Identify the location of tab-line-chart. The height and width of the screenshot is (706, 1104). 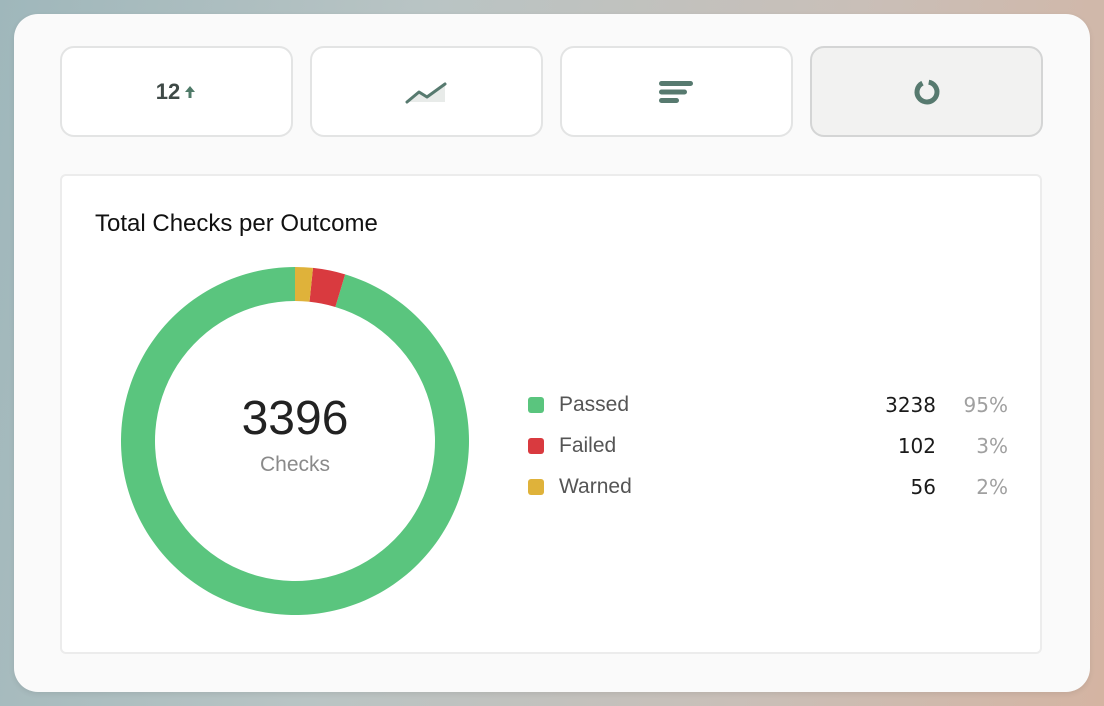
(426, 91).